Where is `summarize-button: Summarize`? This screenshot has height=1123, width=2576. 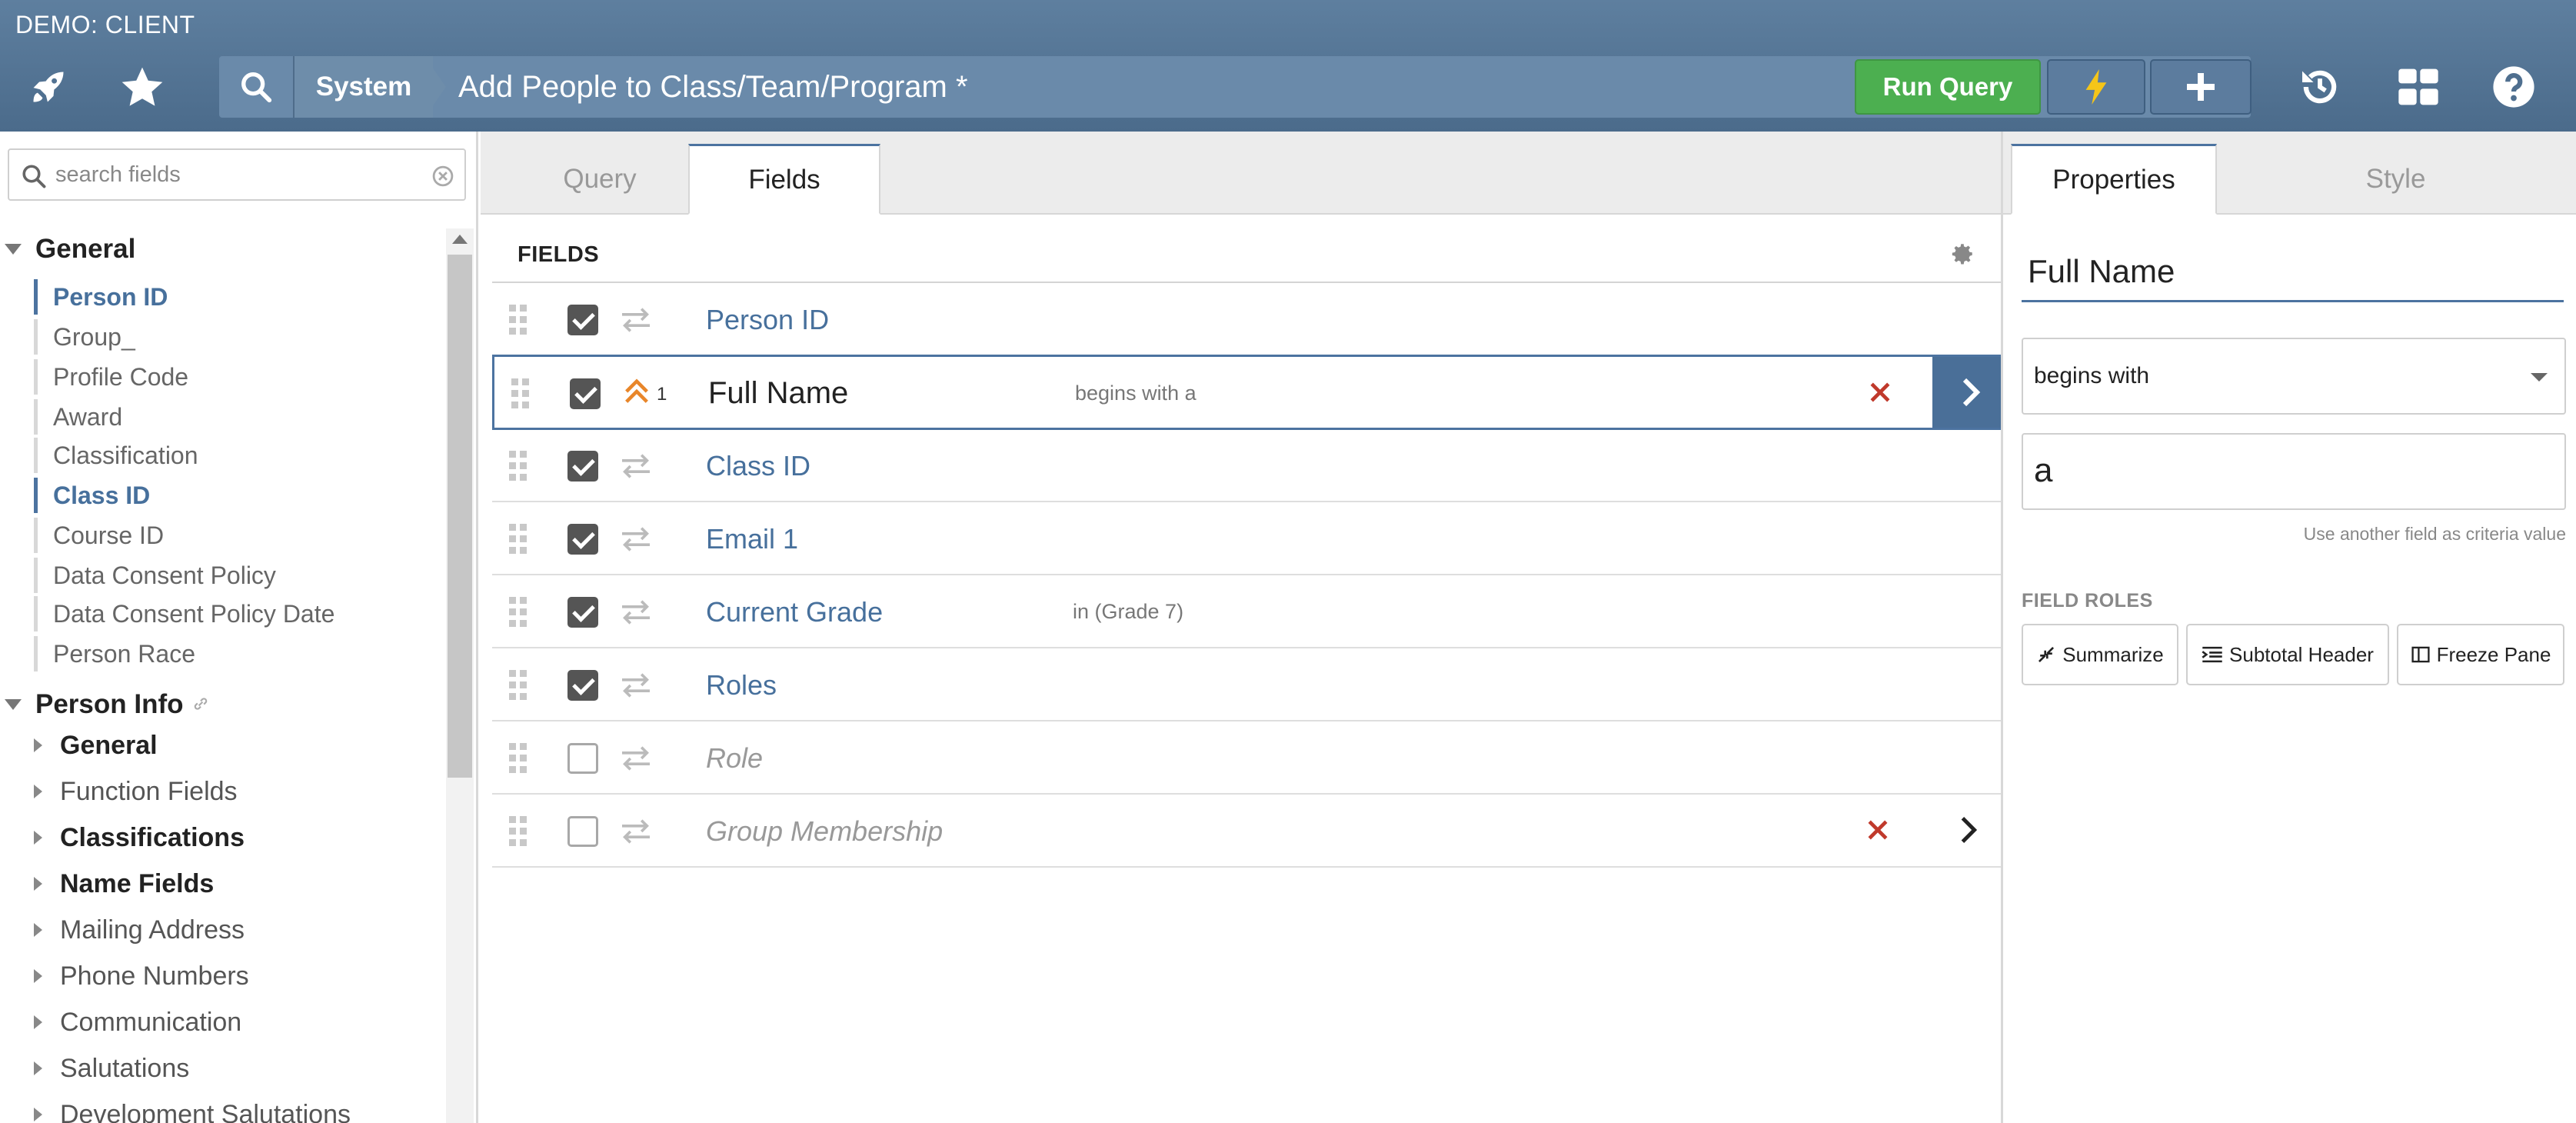
summarize-button: Summarize is located at coordinates (2100, 654).